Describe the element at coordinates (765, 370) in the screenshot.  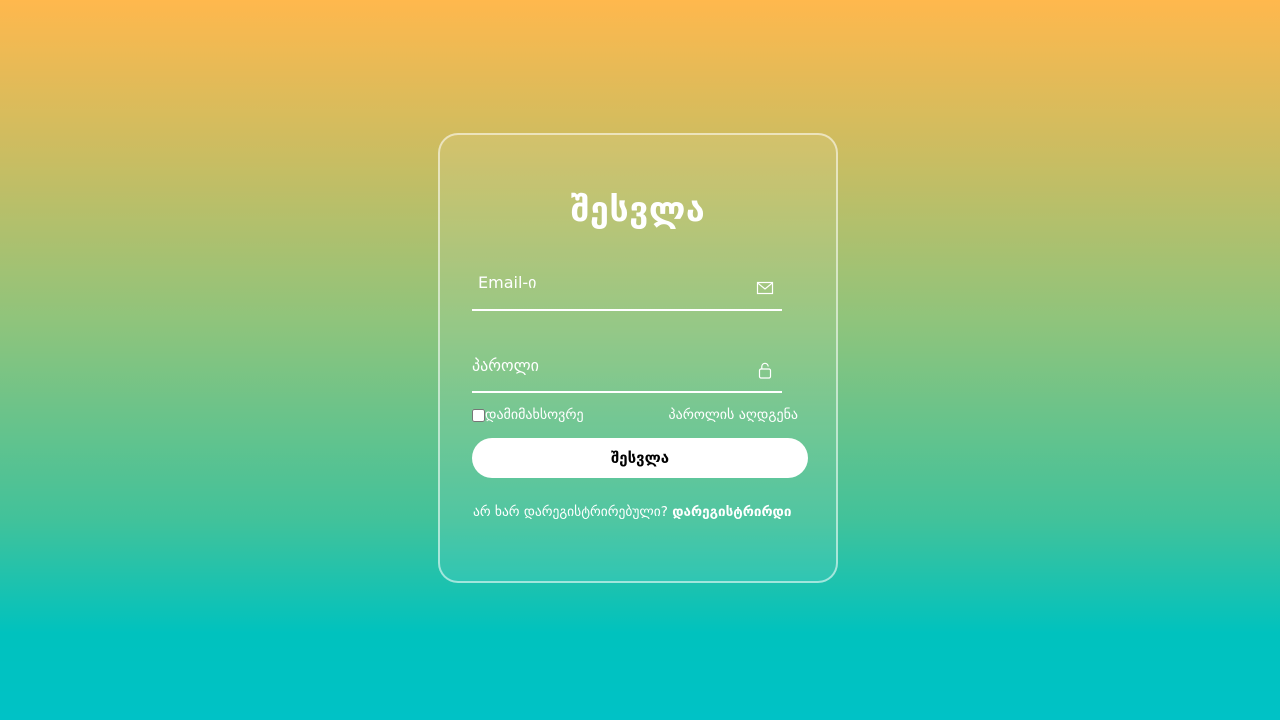
I see `lock-icon` at that location.